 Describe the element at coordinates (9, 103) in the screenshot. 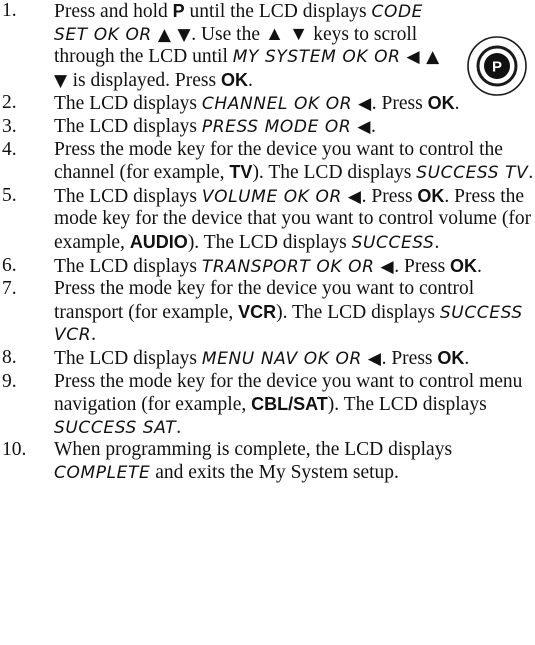

I see `step-number: 2.` at that location.